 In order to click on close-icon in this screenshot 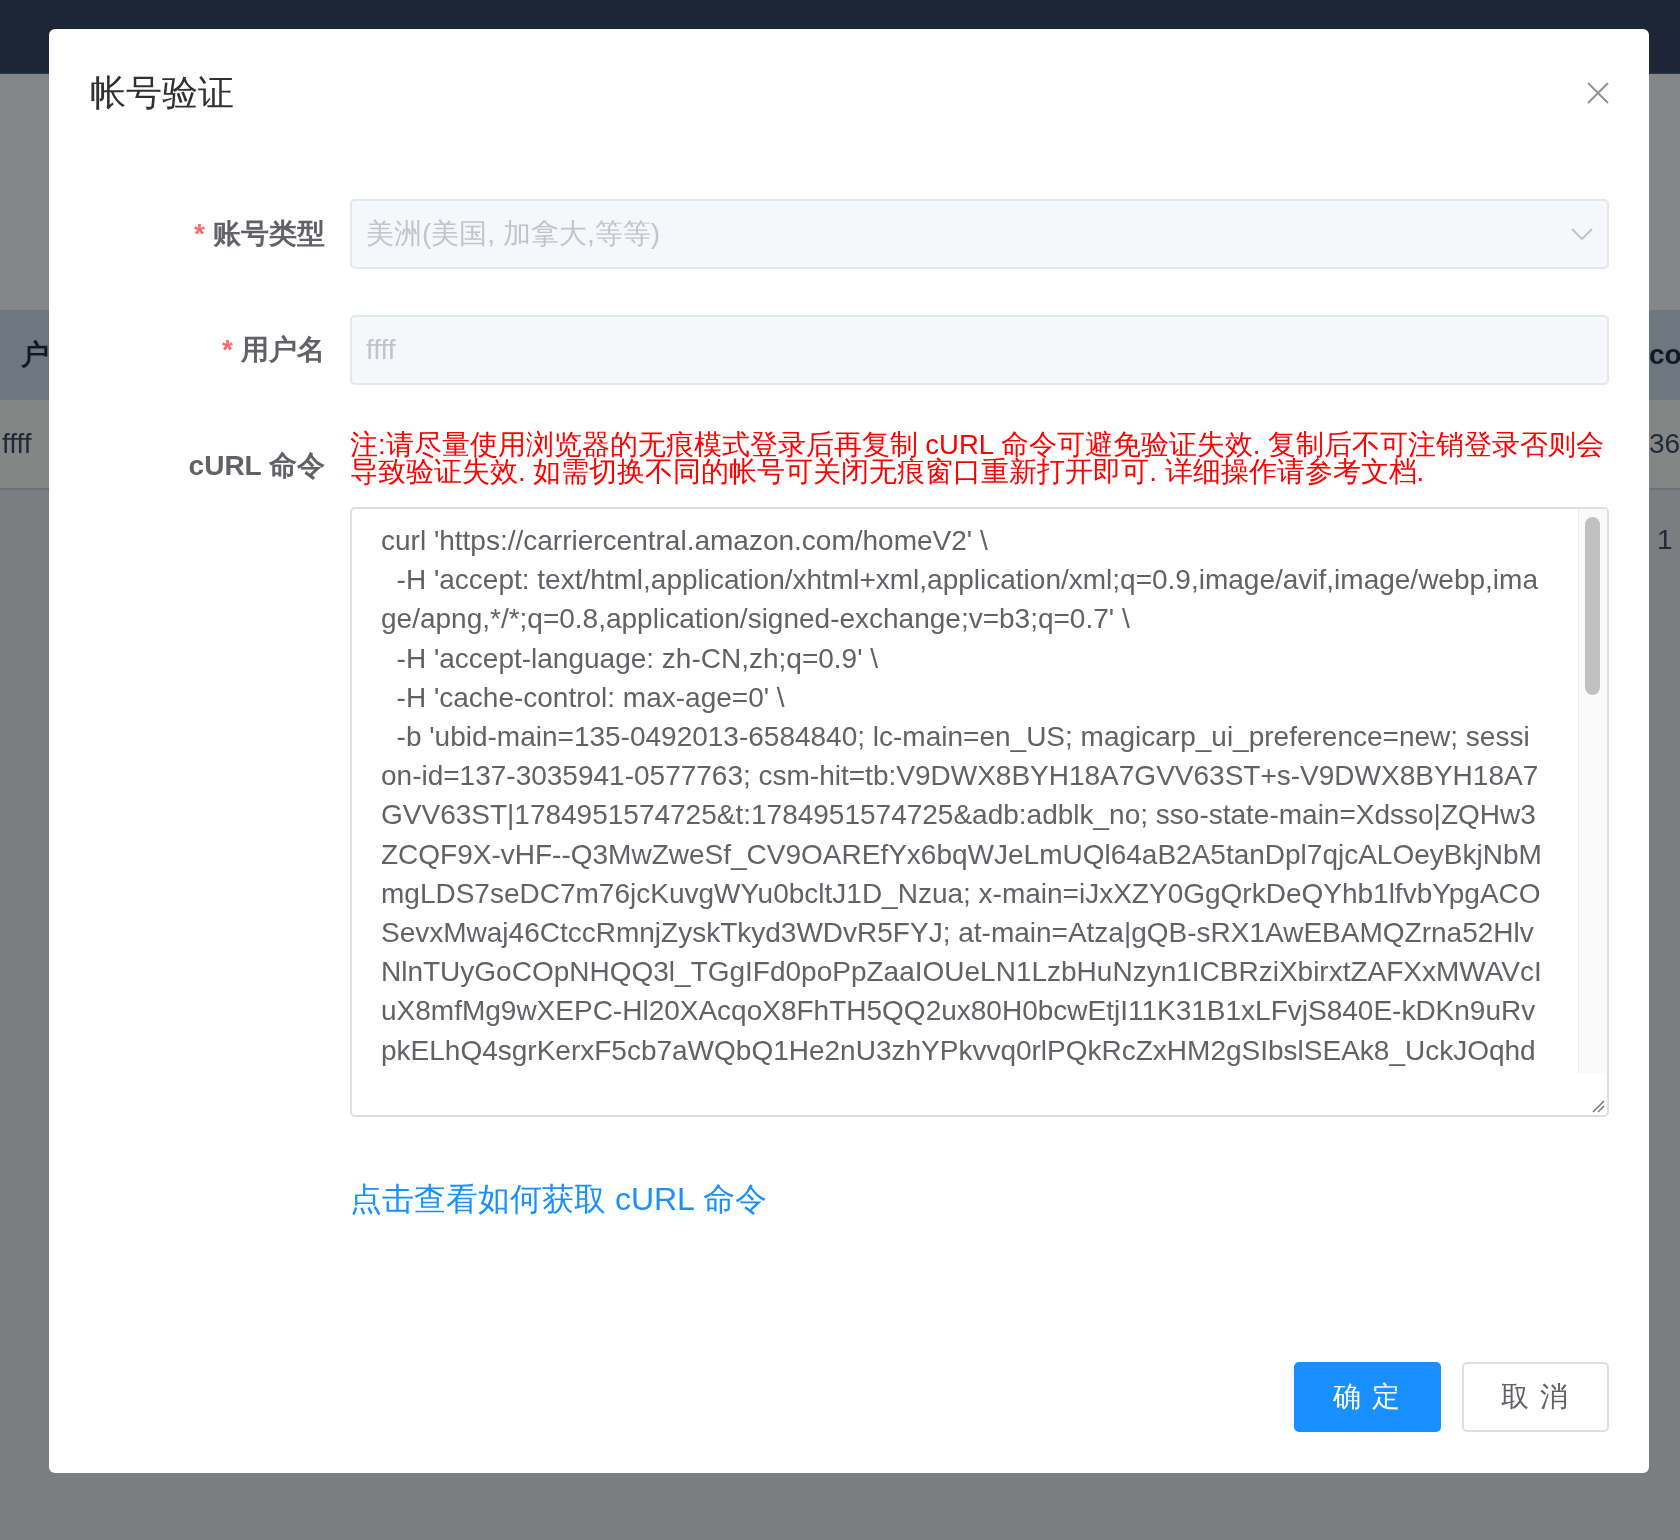, I will do `click(1598, 93)`.